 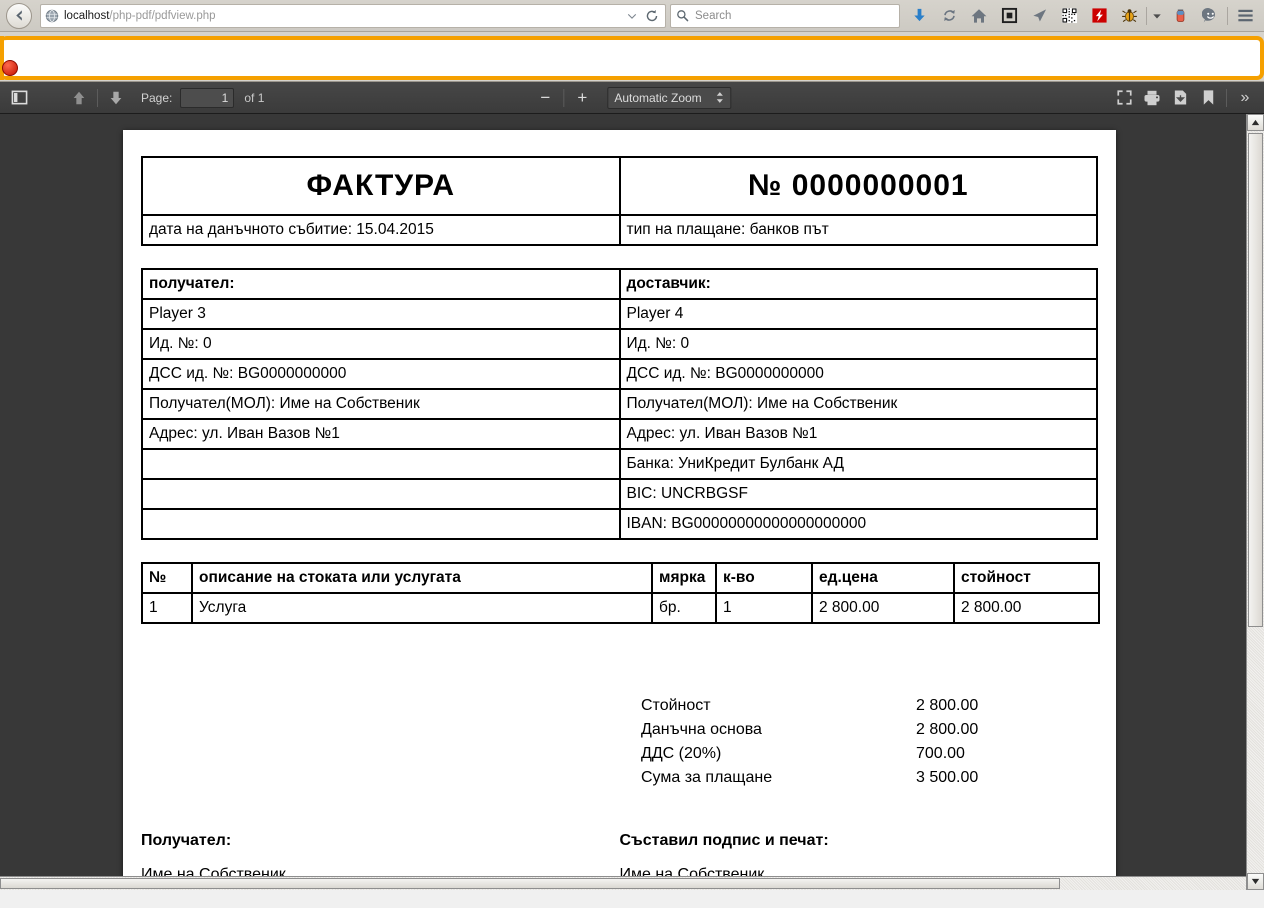 What do you see at coordinates (681, 753) in the screenshot?
I see `total-label: ДДС (20%)` at bounding box center [681, 753].